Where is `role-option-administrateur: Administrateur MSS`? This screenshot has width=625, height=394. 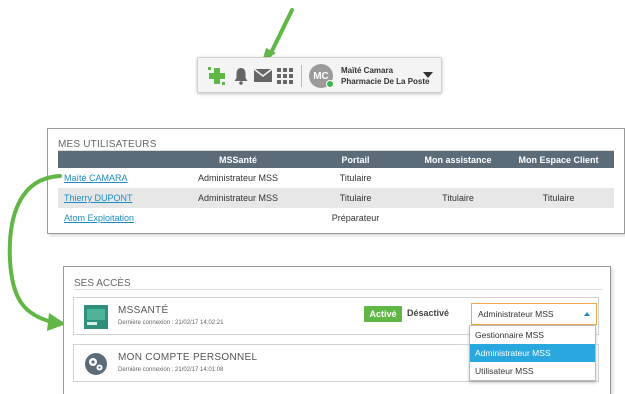
role-option-administrateur: Administrateur MSS is located at coordinates (532, 353).